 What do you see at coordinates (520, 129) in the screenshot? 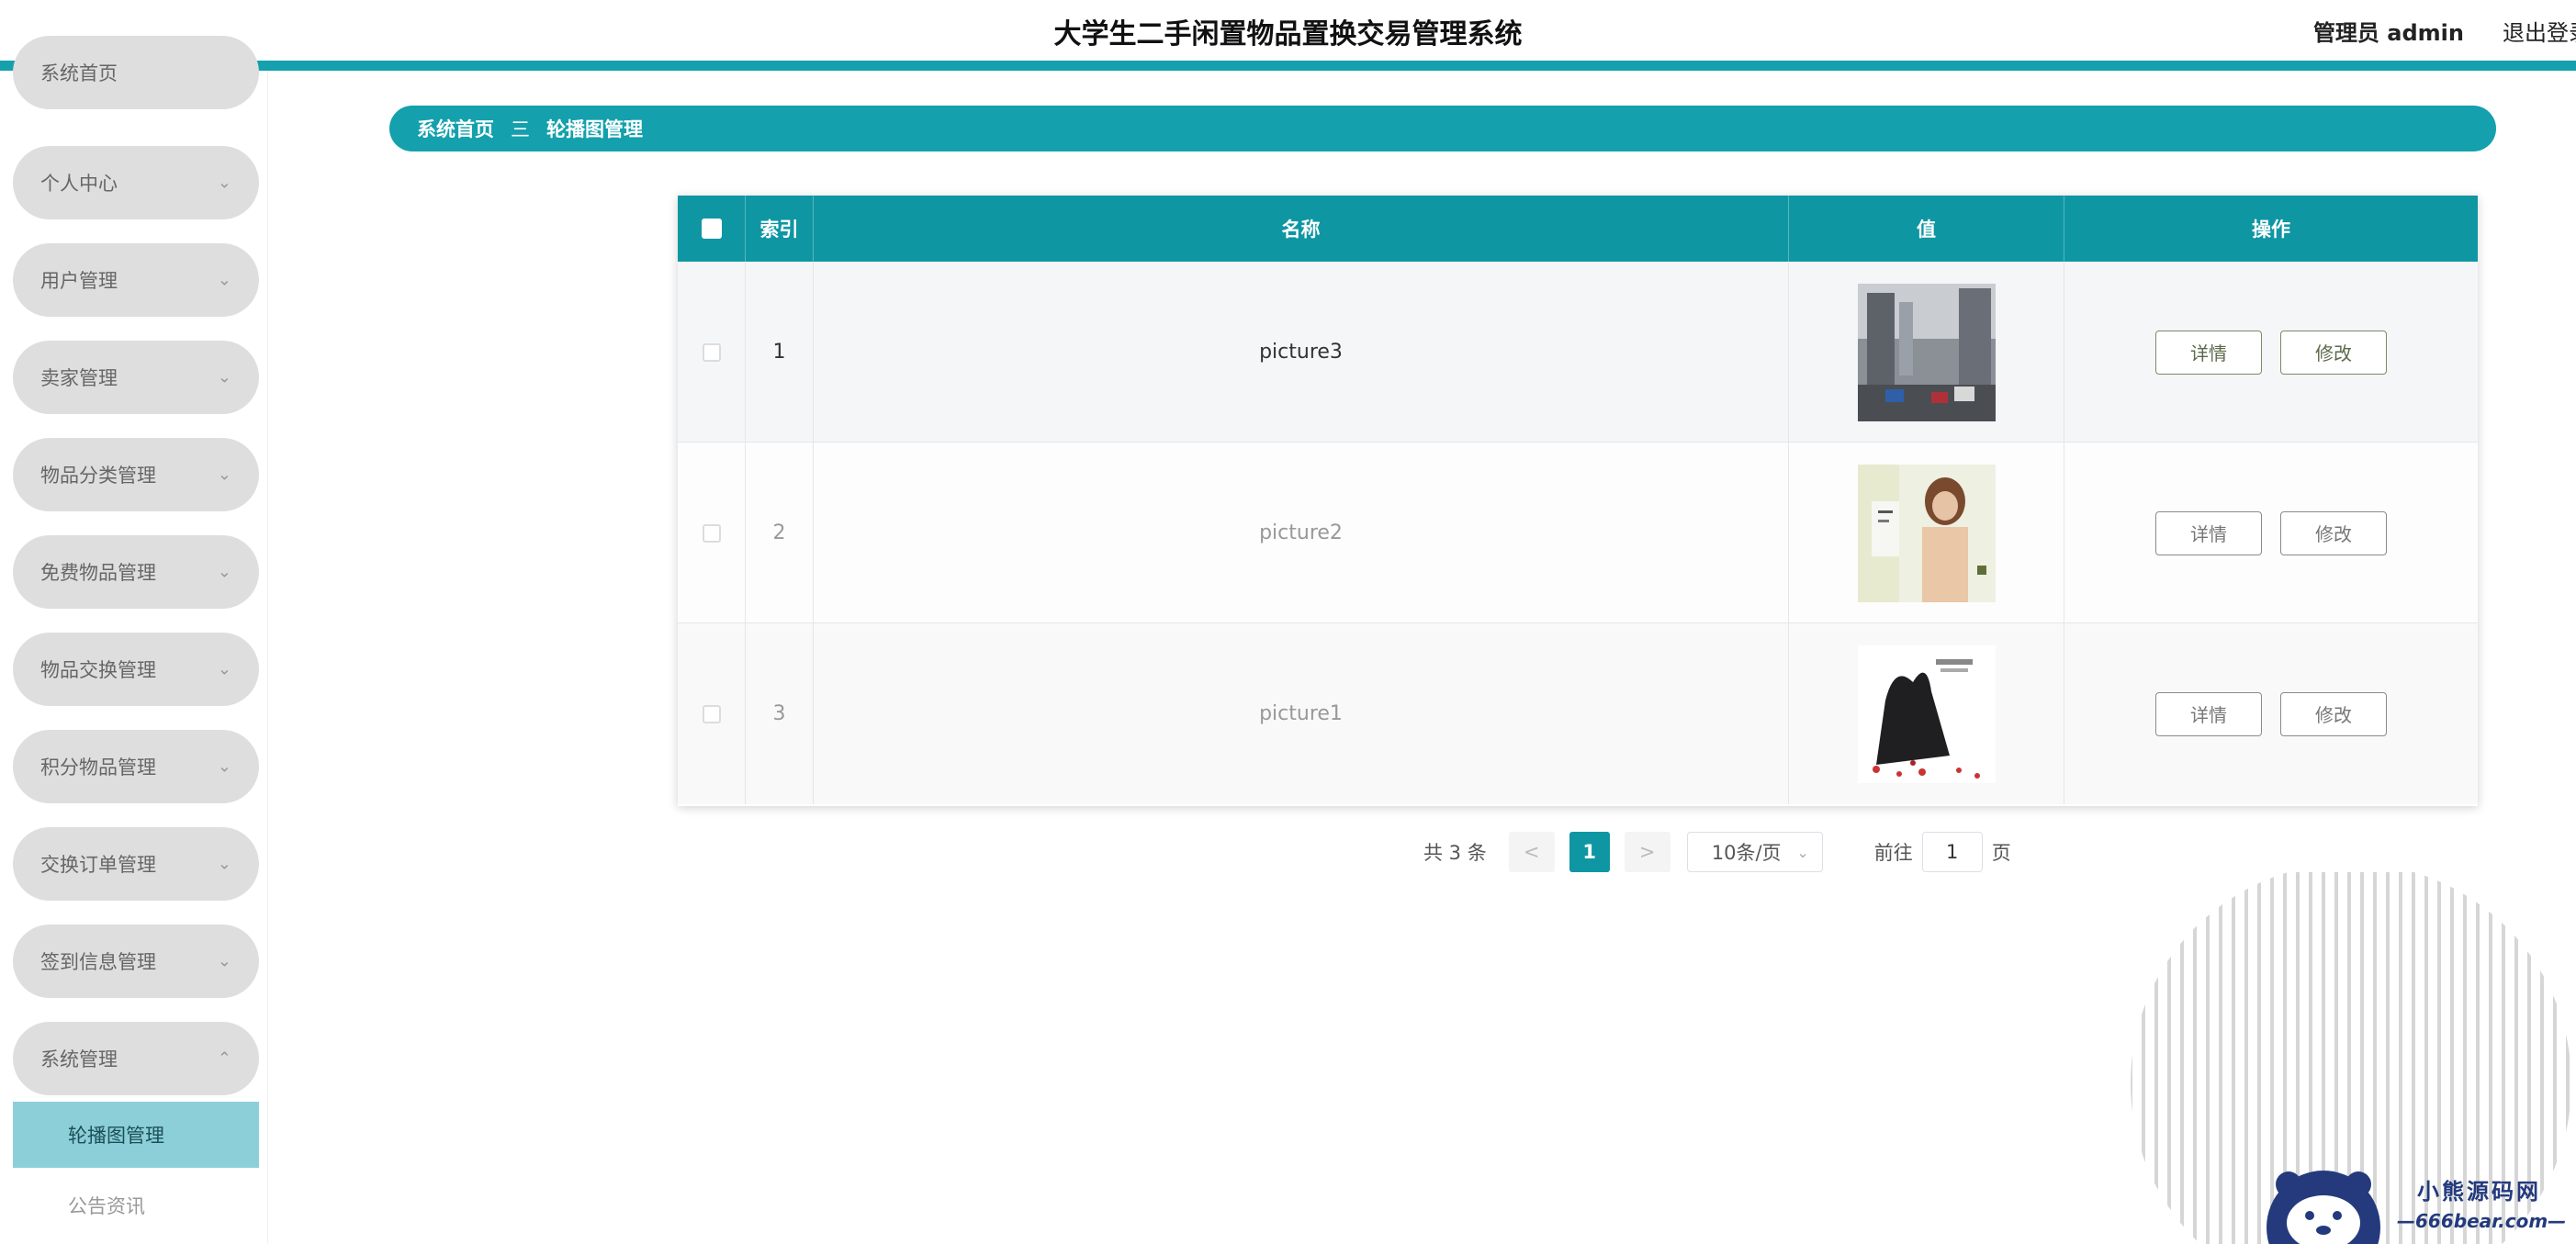
I see `breadcrumb-separator: 三` at bounding box center [520, 129].